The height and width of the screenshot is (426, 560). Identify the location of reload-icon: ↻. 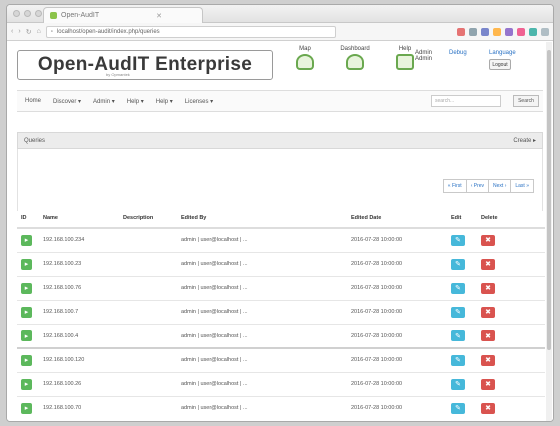
(29, 32).